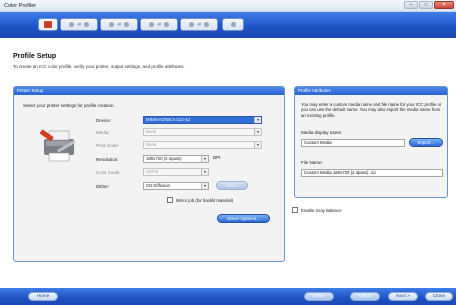  I want to click on media-display-input: Custom Media, so click(353, 143).